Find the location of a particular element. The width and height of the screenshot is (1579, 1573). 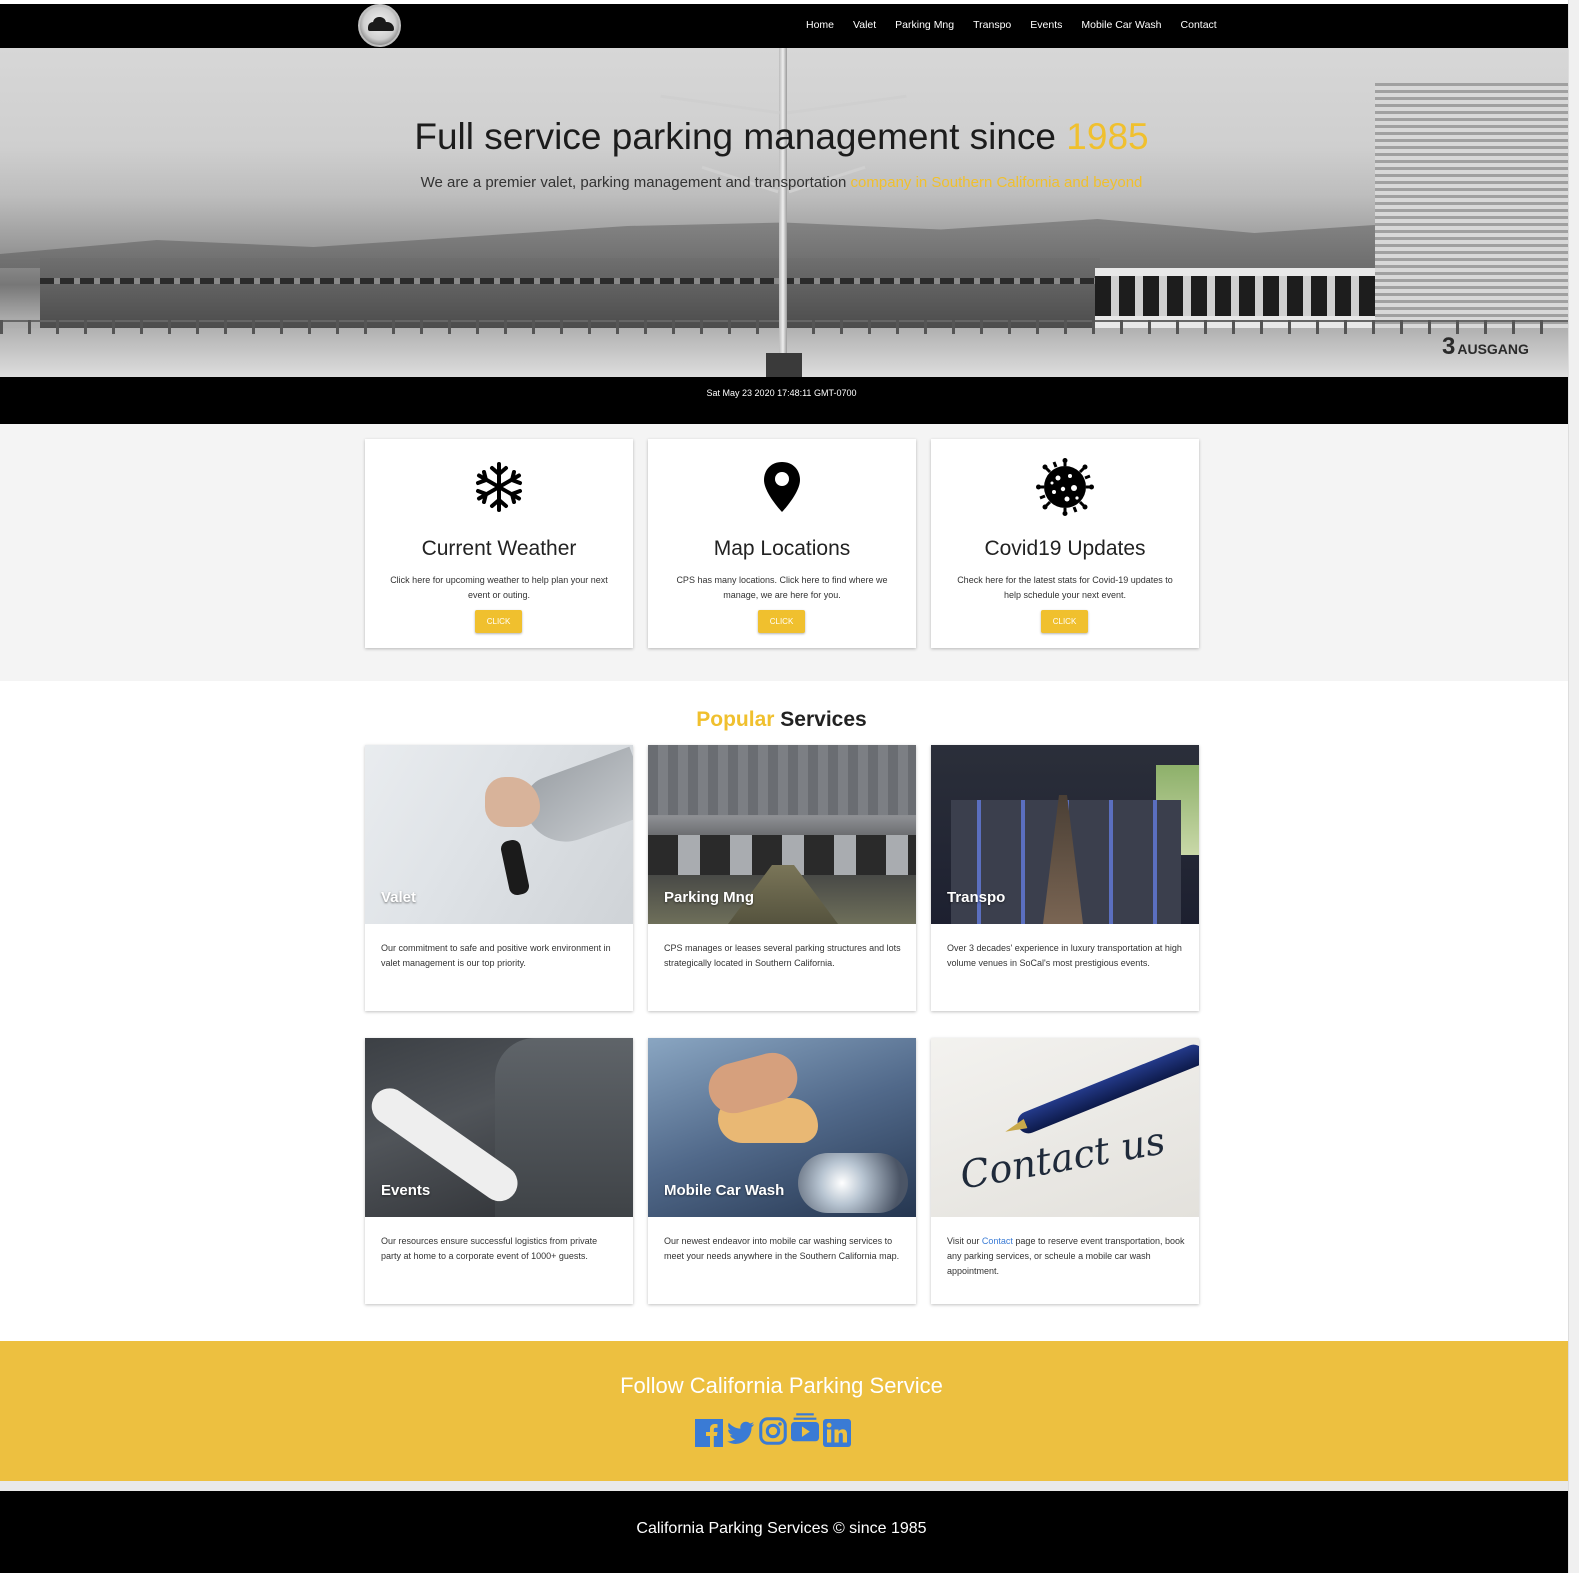

covid-click-button: CLICK is located at coordinates (1064, 621).